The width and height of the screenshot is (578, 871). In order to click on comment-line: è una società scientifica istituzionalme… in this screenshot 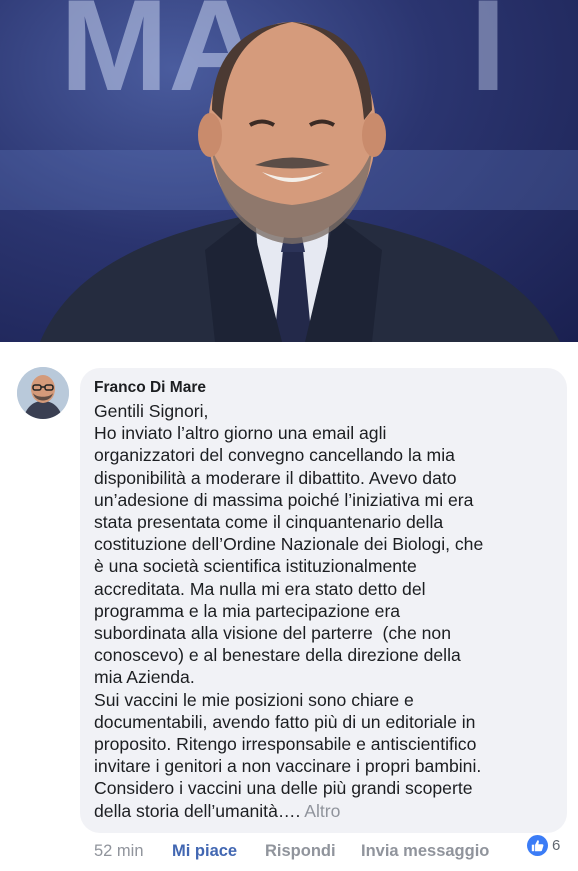, I will do `click(255, 566)`.